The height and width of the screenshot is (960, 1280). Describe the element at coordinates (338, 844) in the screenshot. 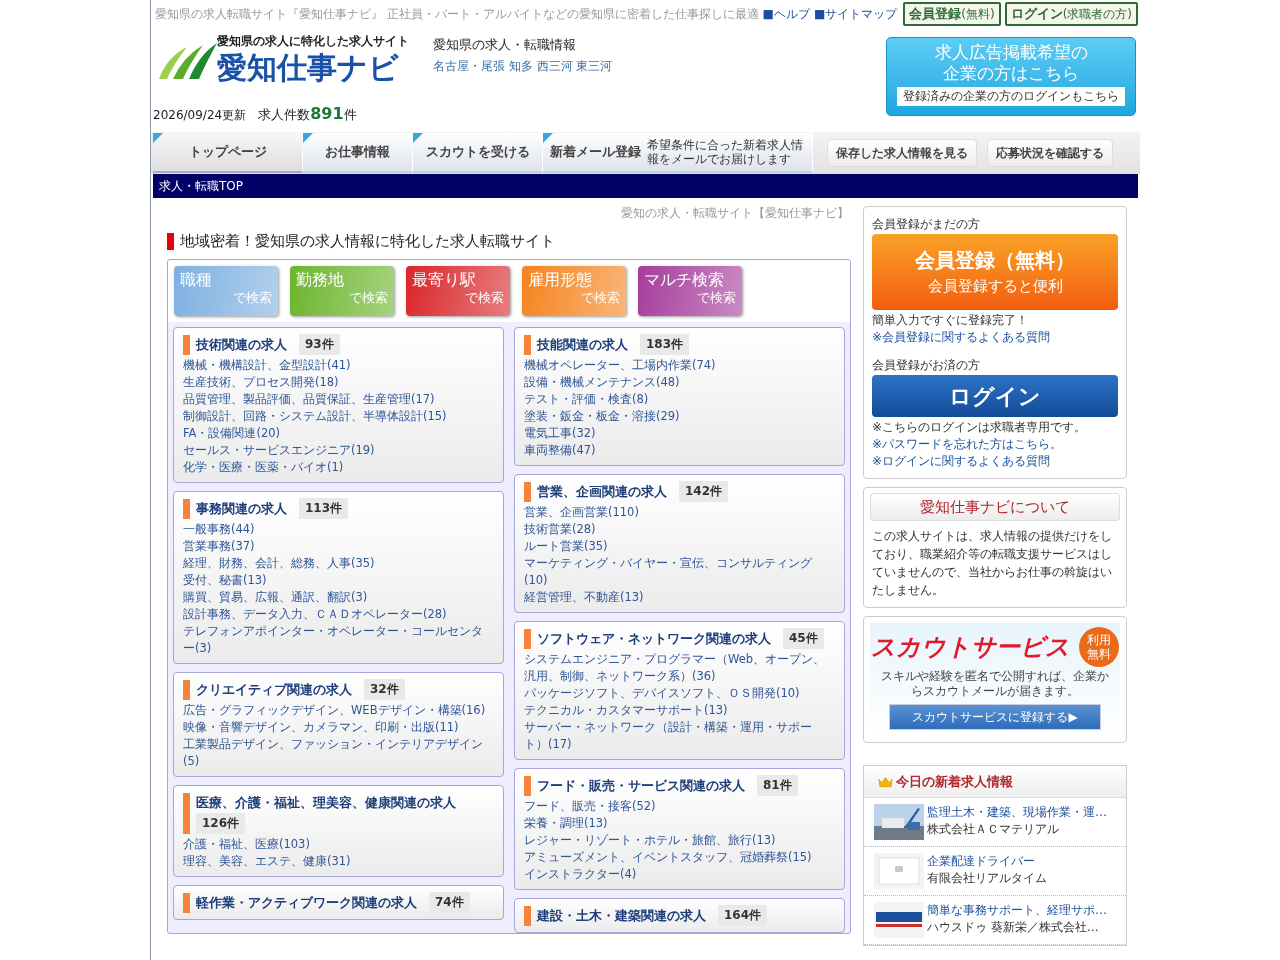

I see `category-link: 介護・福祉、医療(103)` at that location.